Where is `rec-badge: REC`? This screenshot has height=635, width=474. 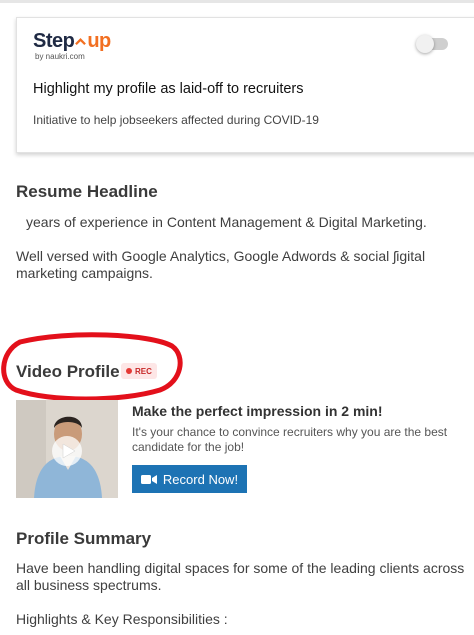
rec-badge: REC is located at coordinates (139, 371).